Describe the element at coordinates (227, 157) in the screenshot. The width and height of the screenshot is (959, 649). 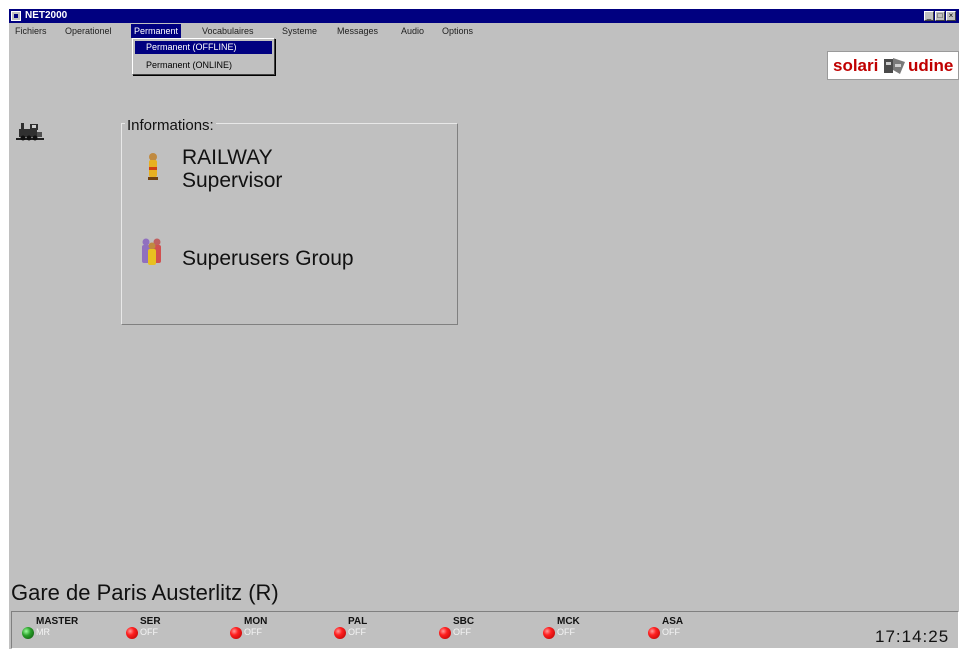
I see `user-role-line1: RAILWAY` at that location.